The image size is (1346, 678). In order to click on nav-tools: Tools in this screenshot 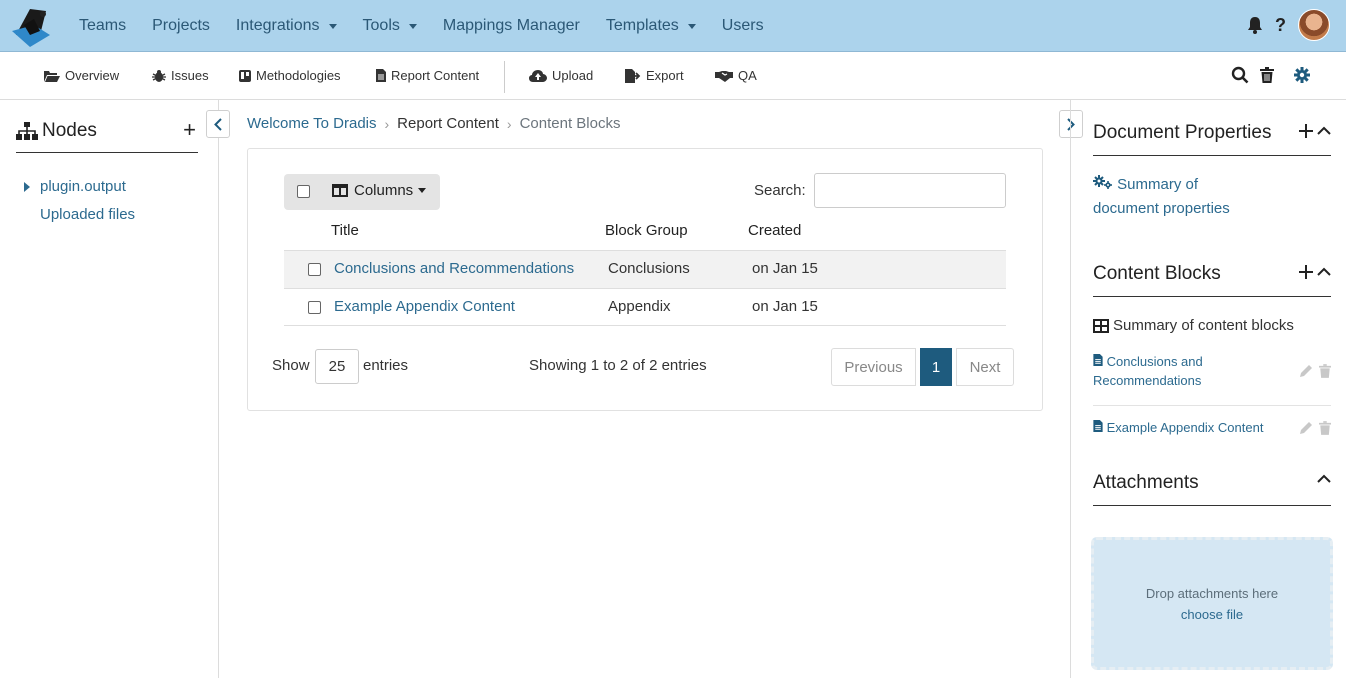, I will do `click(390, 26)`.